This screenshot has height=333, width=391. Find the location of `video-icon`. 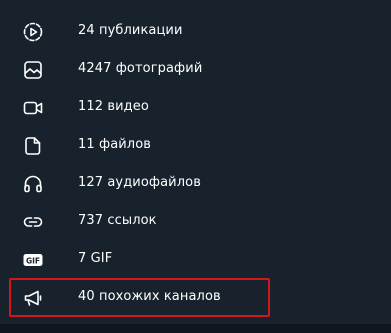

video-icon is located at coordinates (33, 108).